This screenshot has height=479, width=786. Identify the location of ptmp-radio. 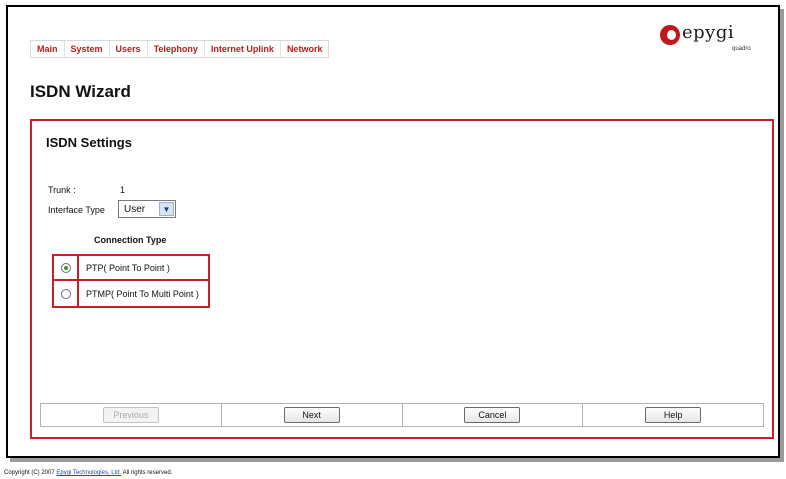
(65, 293).